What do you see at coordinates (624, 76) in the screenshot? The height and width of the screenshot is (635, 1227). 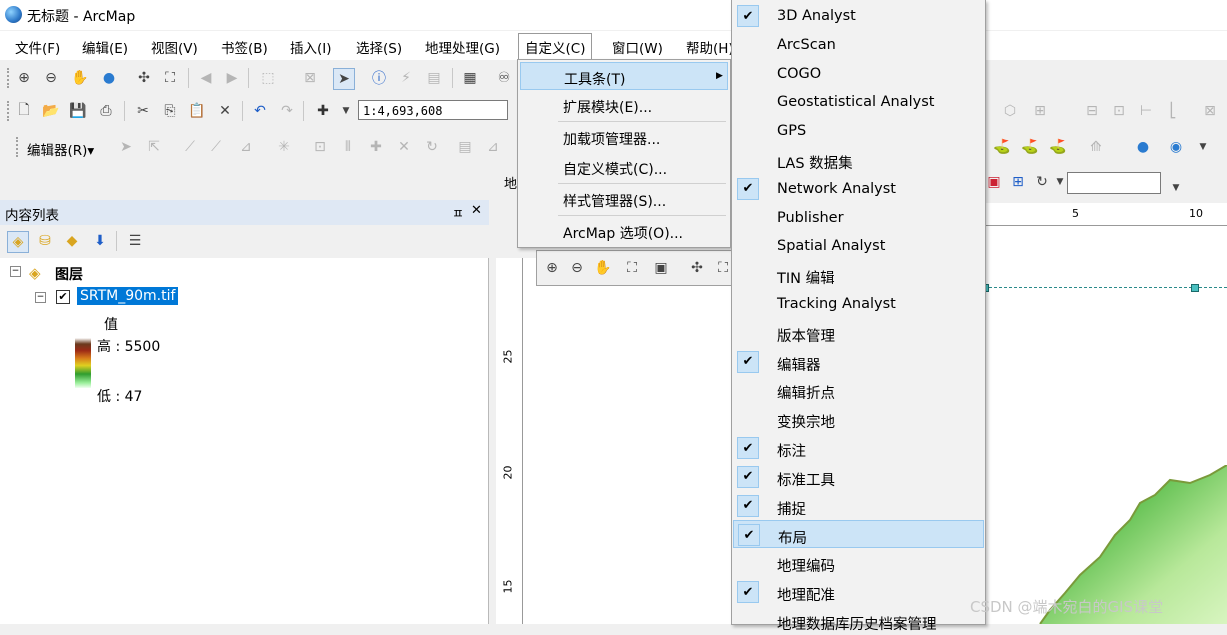 I see `menu-item-toolbars: 工具条(T) ▶` at bounding box center [624, 76].